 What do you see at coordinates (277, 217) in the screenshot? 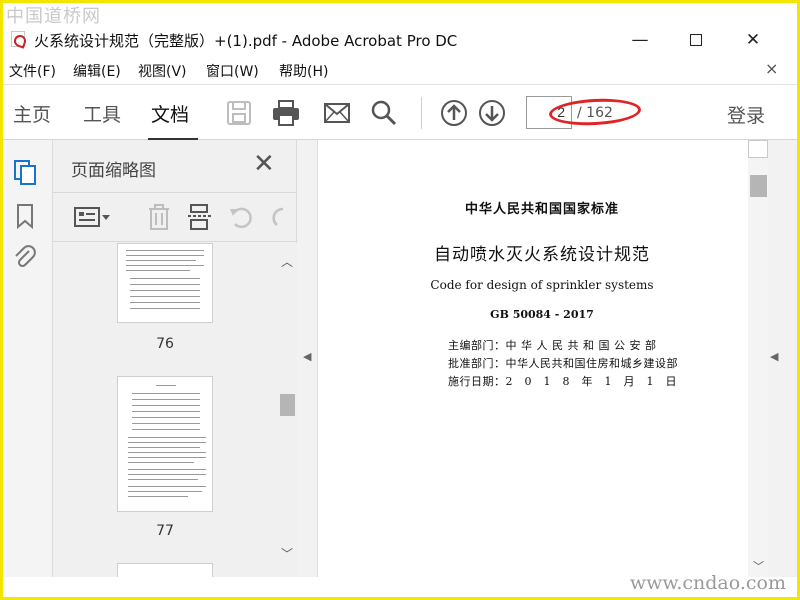
I see `redo-icon` at bounding box center [277, 217].